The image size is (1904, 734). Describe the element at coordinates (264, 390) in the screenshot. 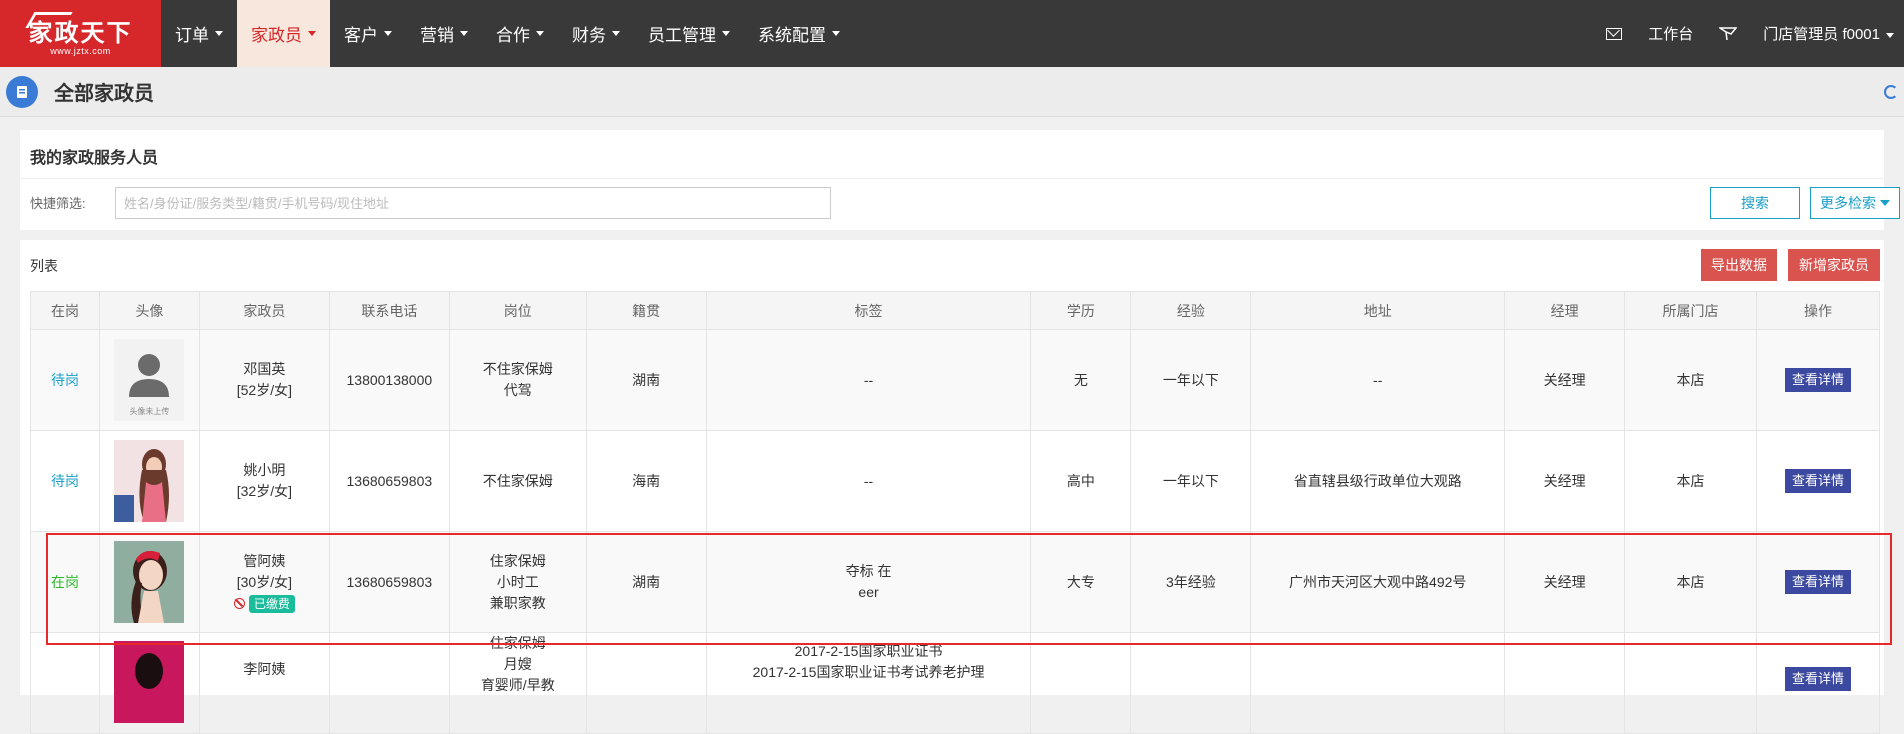

I see `housekeeper-meta: [52岁/女]` at that location.